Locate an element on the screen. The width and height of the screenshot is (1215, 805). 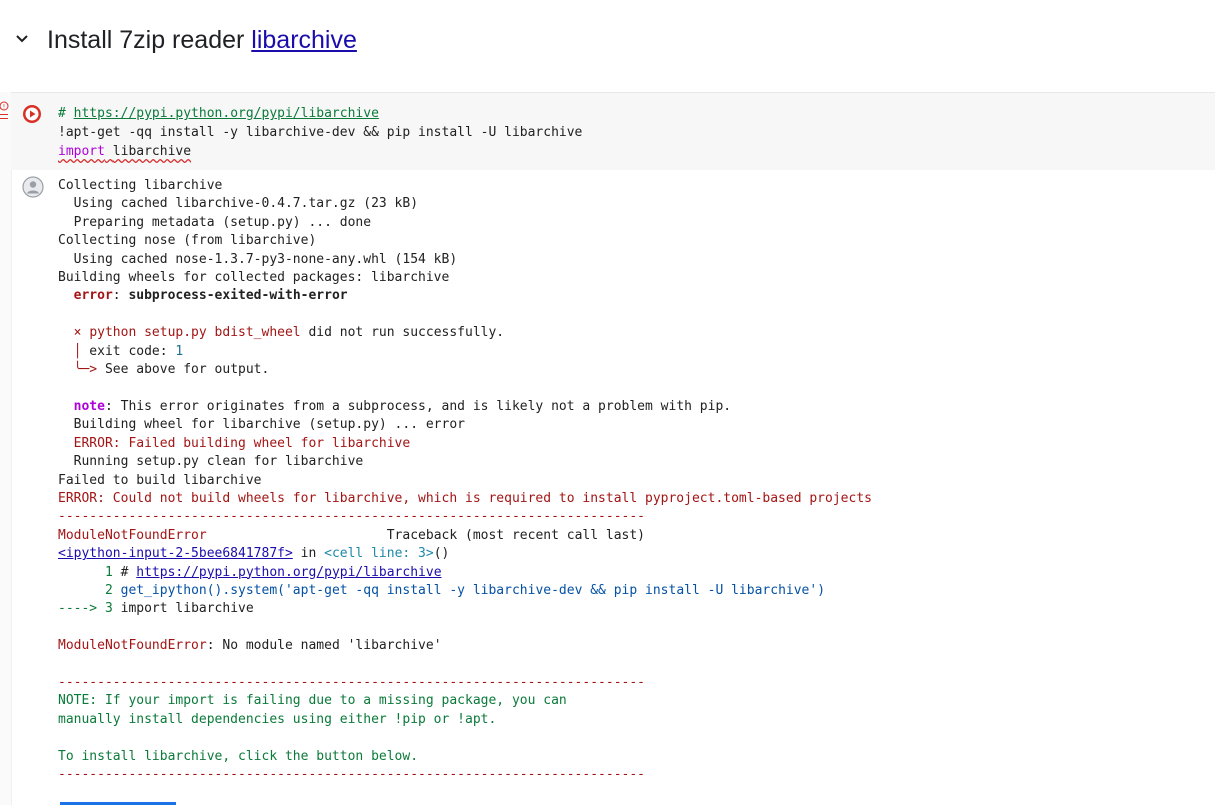
output-line: Collecting libarchive is located at coordinates (140, 185).